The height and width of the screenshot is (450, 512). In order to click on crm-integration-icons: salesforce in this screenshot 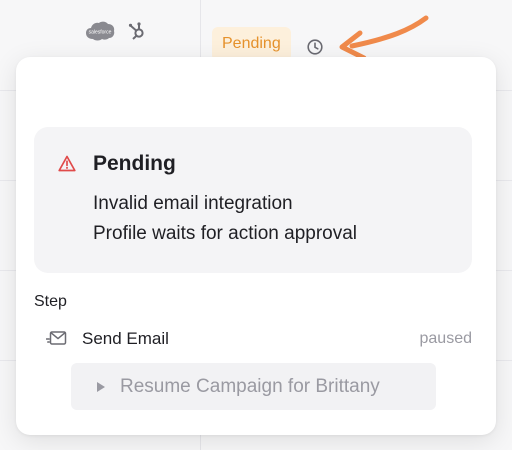, I will do `click(115, 31)`.